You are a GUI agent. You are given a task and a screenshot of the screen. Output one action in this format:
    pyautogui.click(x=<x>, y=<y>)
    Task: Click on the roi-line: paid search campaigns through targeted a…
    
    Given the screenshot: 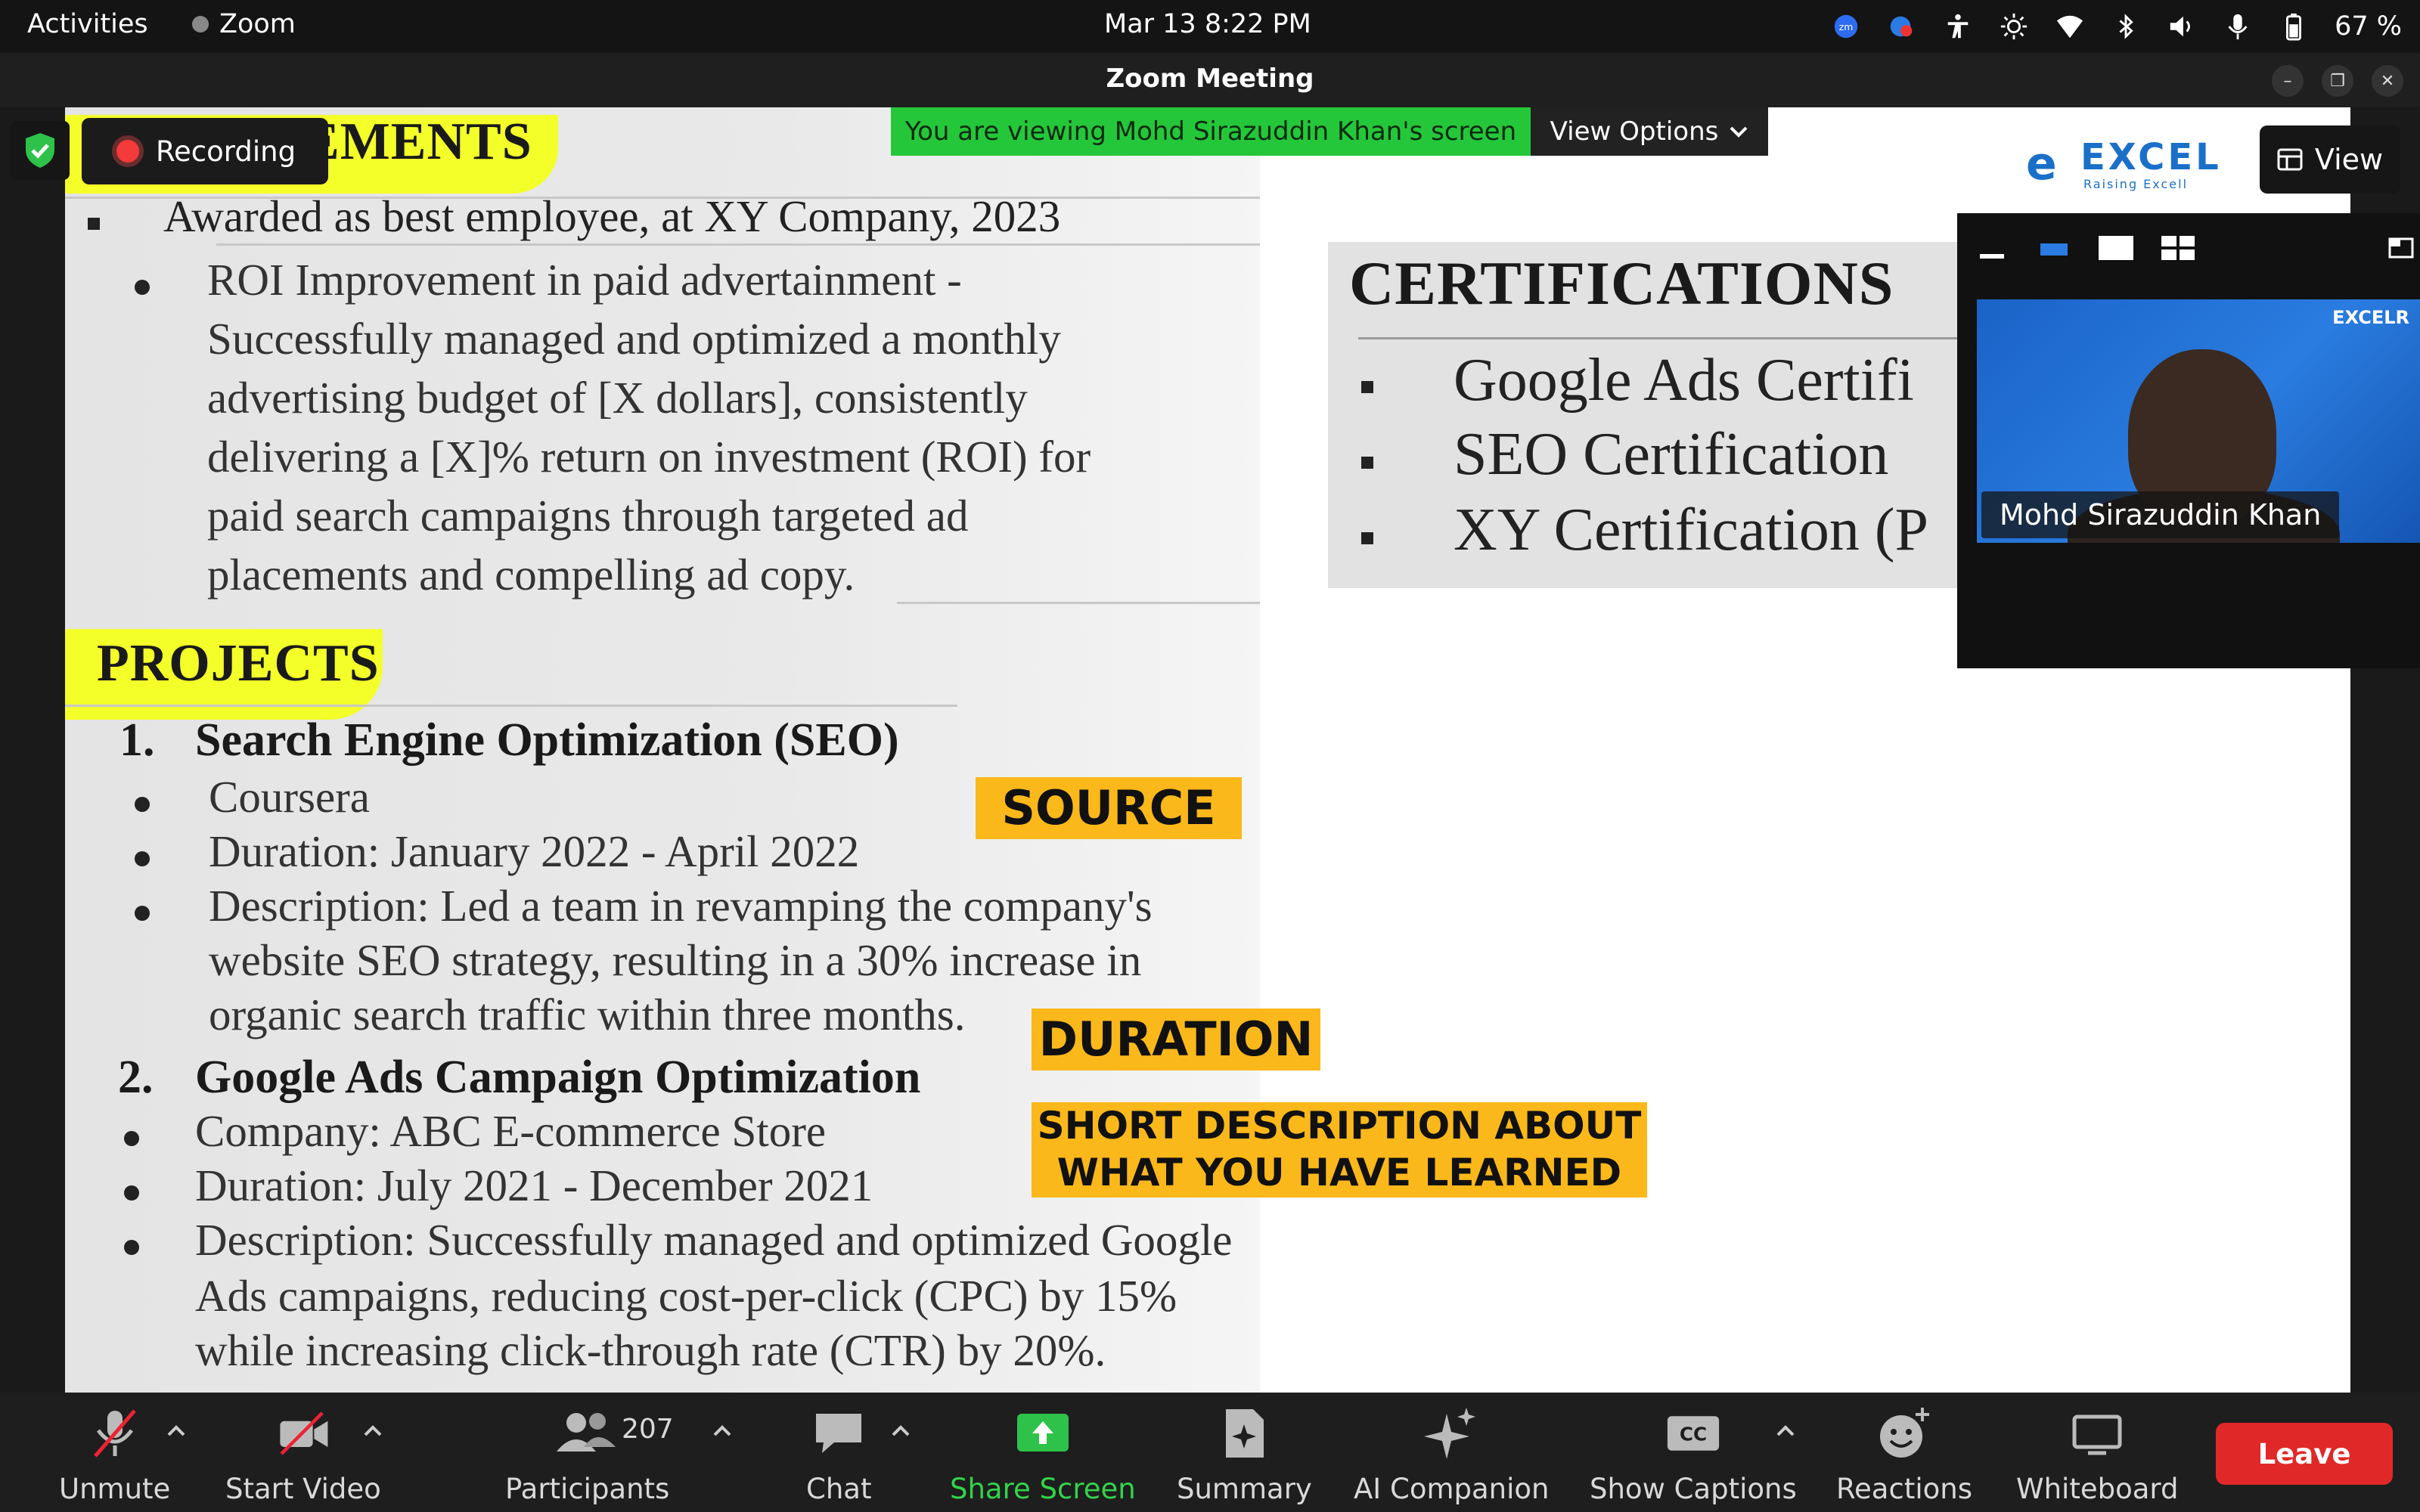 What is the action you would take?
    pyautogui.click(x=588, y=516)
    